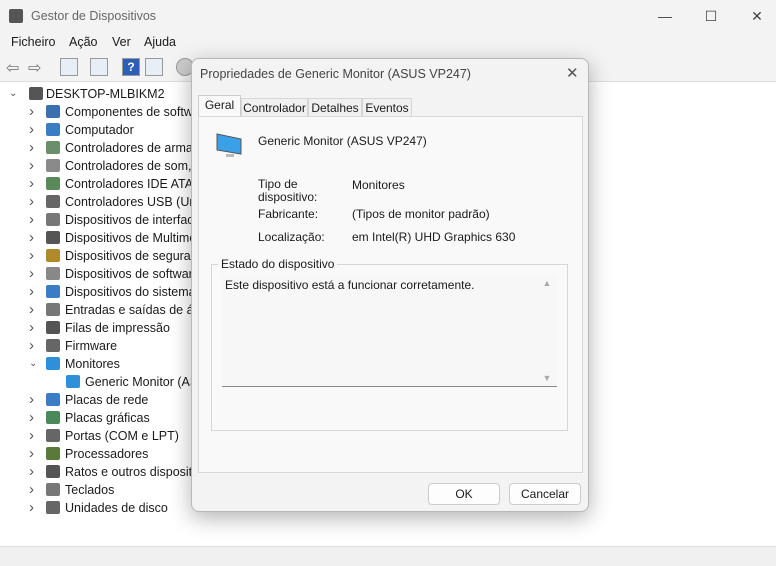  I want to click on device-status-label: Estado do dispositivo, so click(278, 264).